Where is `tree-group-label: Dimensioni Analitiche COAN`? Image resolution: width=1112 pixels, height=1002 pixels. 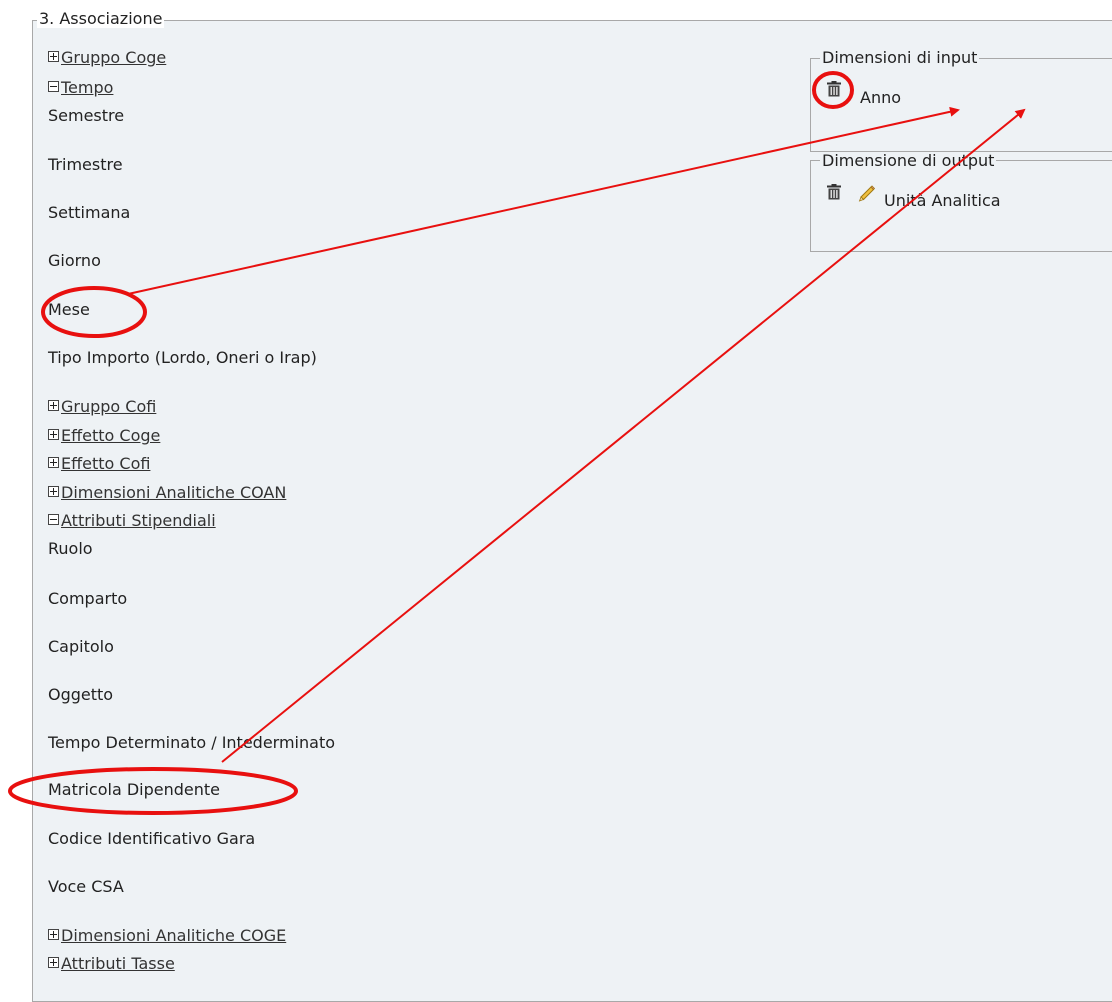
tree-group-label: Dimensioni Analitiche COAN is located at coordinates (173, 492).